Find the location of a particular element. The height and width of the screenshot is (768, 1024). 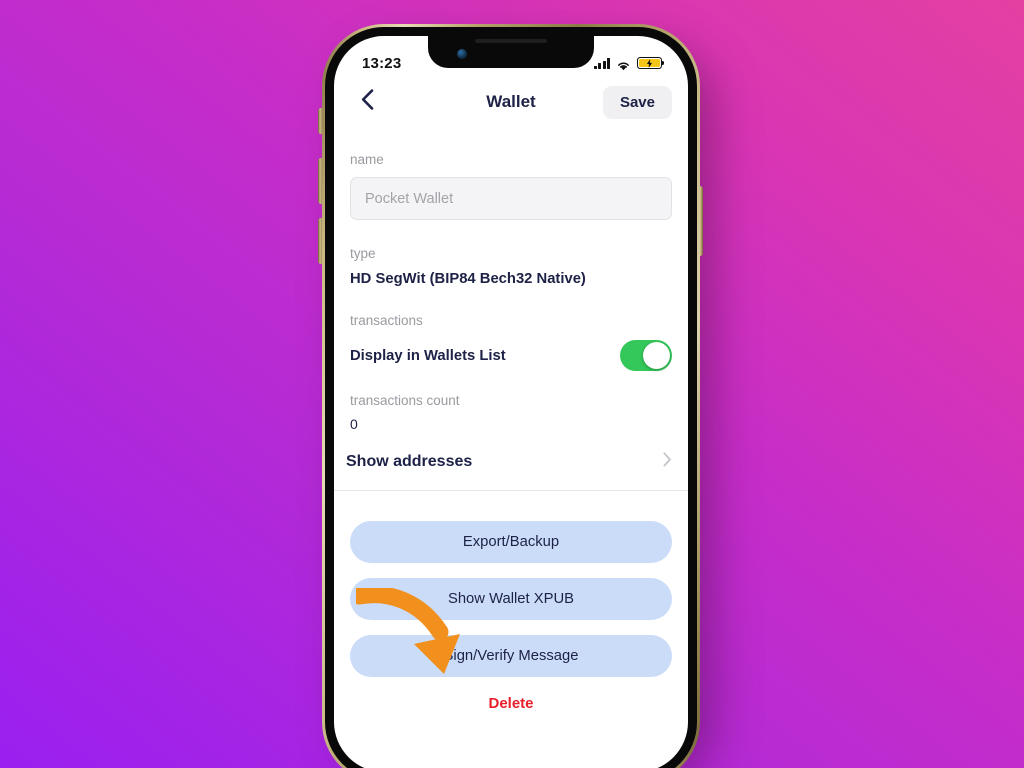

chevron-right-icon is located at coordinates (667, 462).